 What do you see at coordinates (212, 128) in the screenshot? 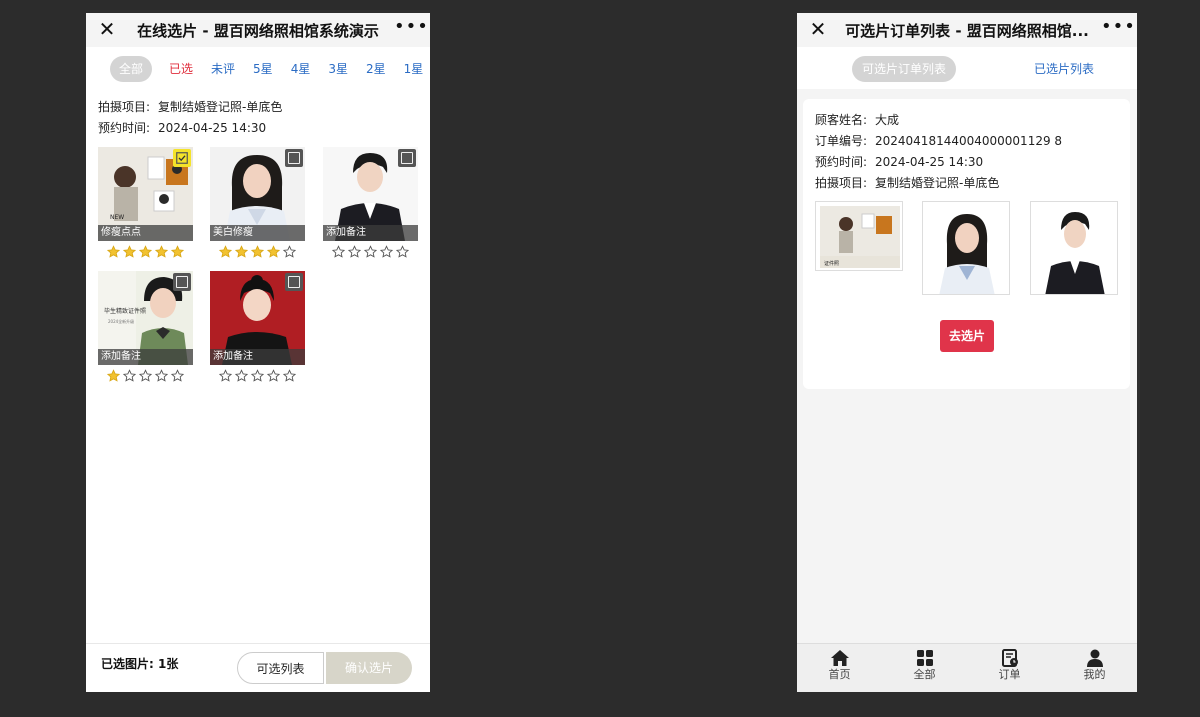
I see `appointment-value: 2024-04-25 14:30` at bounding box center [212, 128].